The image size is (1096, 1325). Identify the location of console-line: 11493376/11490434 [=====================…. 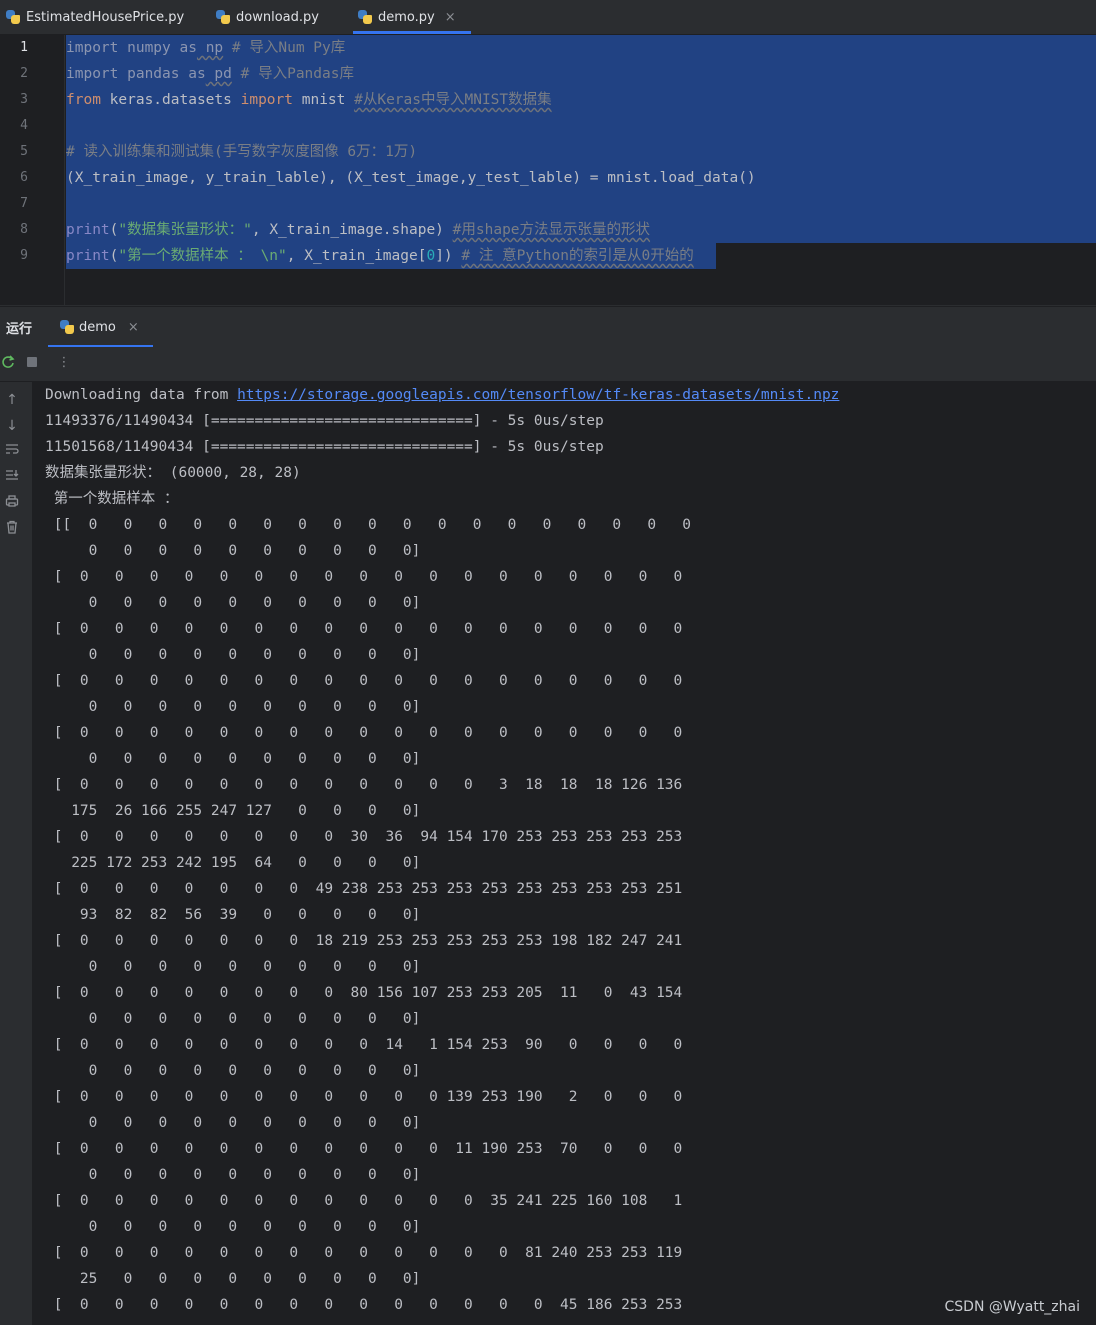
(324, 421).